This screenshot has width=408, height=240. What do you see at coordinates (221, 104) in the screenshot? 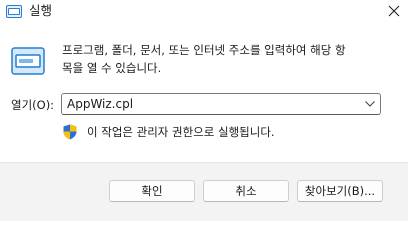
I see `open-combobox: AppWiz.cpl` at bounding box center [221, 104].